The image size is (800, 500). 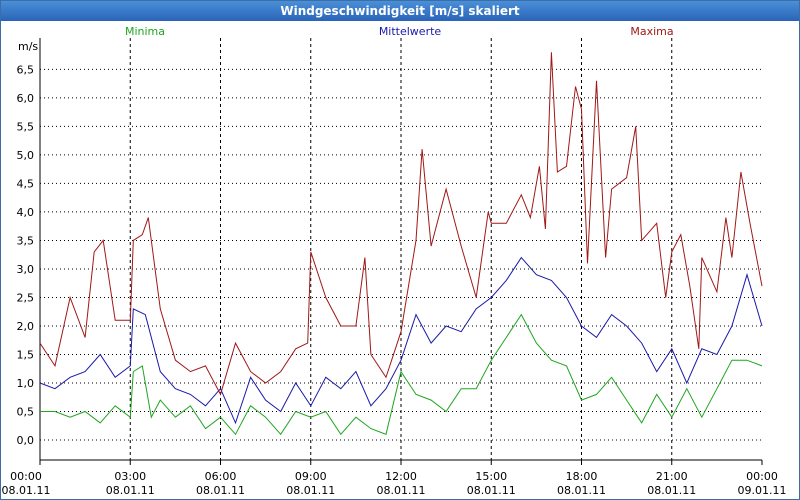 What do you see at coordinates (26, 412) in the screenshot?
I see `y-tick-label: 0,5` at bounding box center [26, 412].